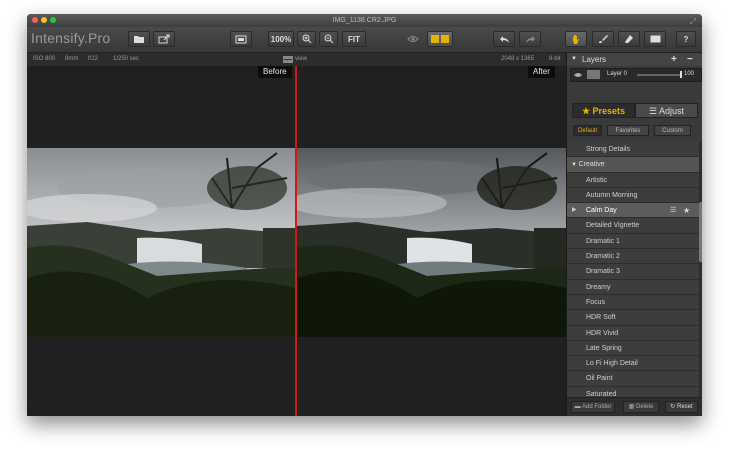 Image resolution: width=730 pixels, height=455 pixels. I want to click on panel-tabs: ★ Presets ☰ Adjust, so click(635, 110).